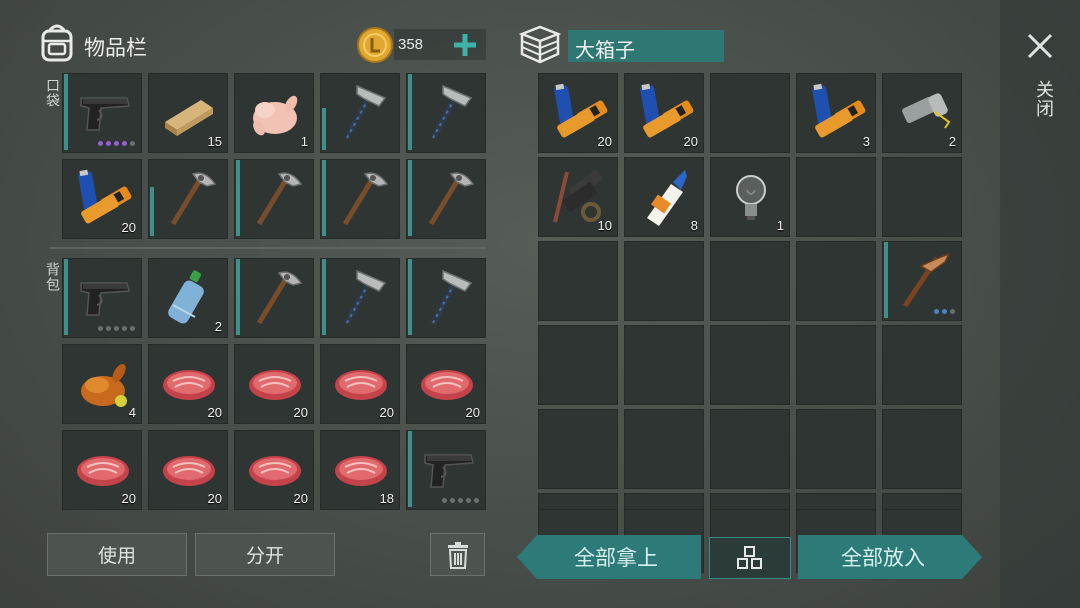 The height and width of the screenshot is (608, 1080). I want to click on trash-button, so click(457, 554).